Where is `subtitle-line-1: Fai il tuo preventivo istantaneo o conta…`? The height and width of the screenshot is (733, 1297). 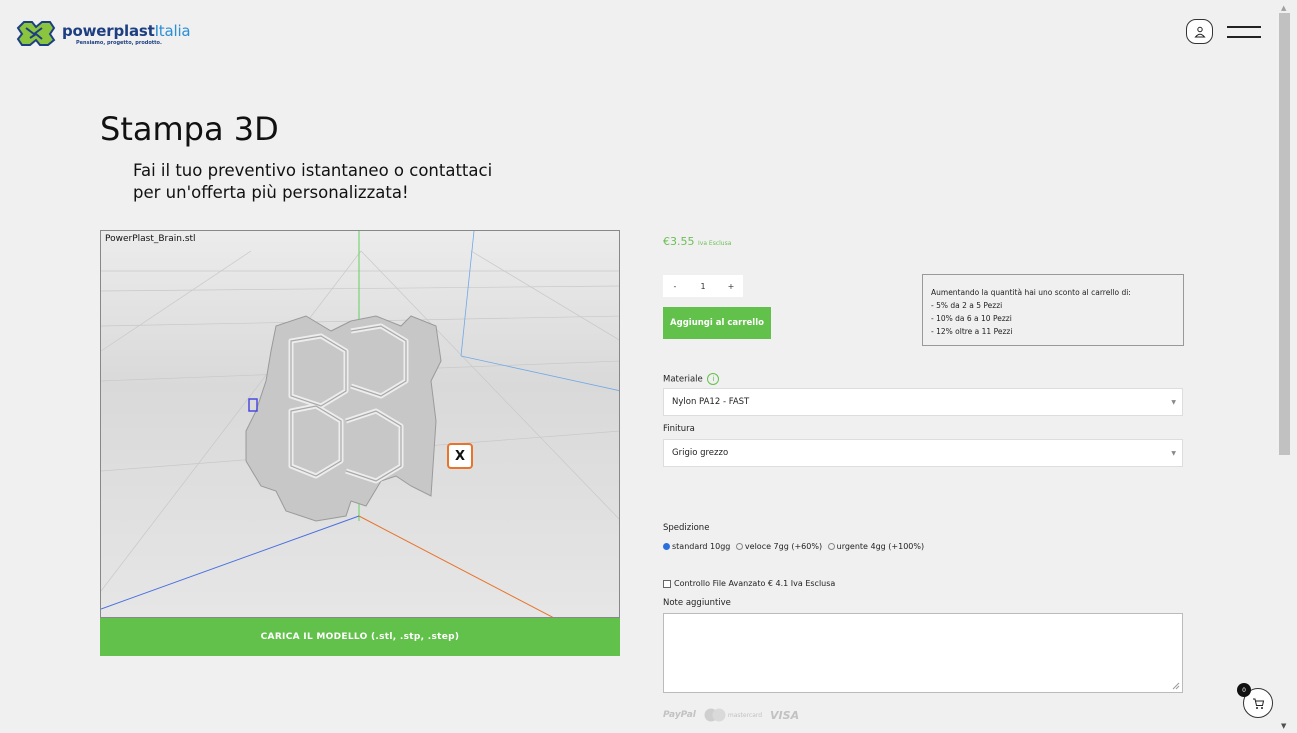 subtitle-line-1: Fai il tuo preventivo istantaneo o conta… is located at coordinates (313, 170).